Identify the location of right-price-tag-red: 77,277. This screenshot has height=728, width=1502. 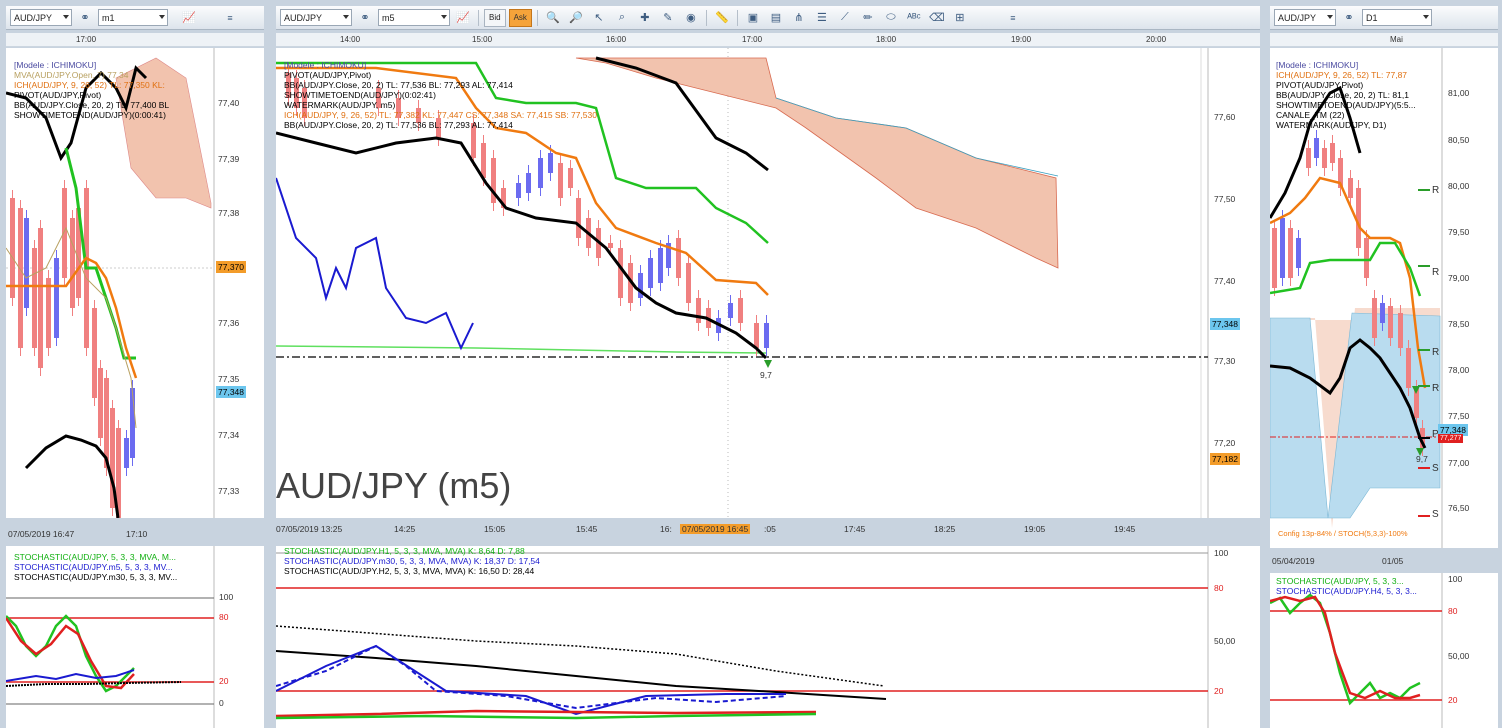
(1451, 438).